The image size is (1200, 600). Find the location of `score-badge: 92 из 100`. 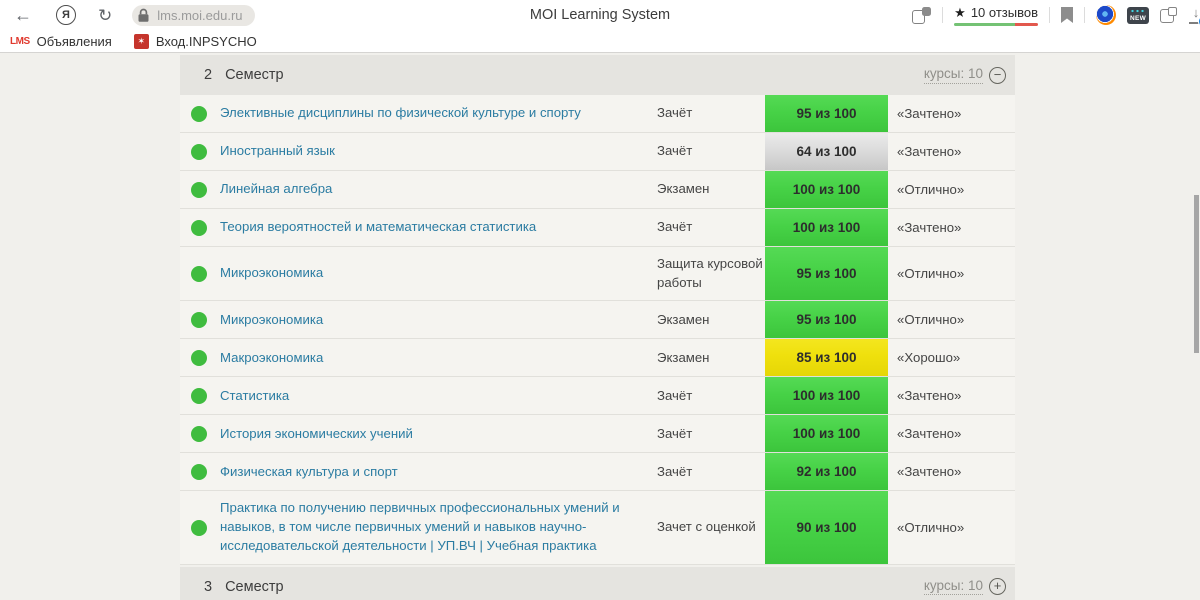

score-badge: 92 из 100 is located at coordinates (826, 472).